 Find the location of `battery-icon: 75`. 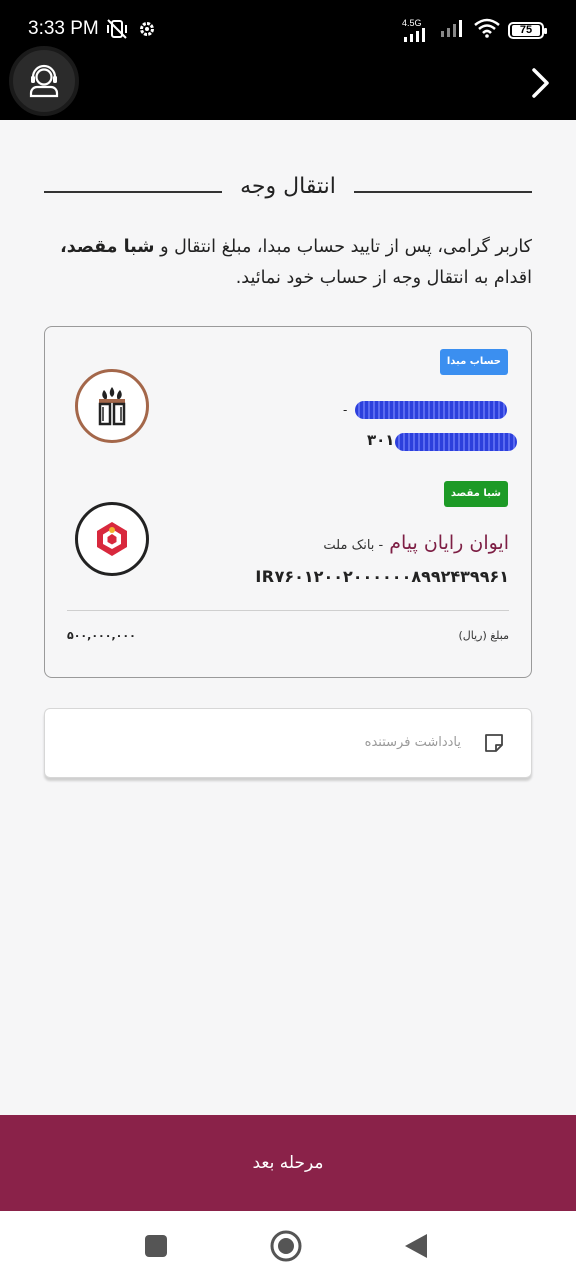

battery-icon: 75 is located at coordinates (527, 30).